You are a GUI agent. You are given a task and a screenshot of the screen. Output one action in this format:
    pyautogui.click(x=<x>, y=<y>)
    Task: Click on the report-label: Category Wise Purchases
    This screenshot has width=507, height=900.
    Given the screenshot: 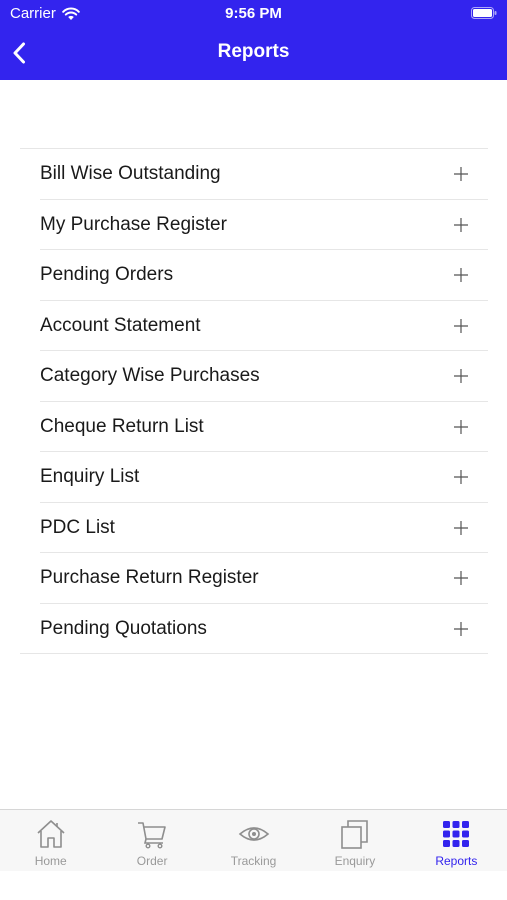 What is the action you would take?
    pyautogui.click(x=150, y=375)
    